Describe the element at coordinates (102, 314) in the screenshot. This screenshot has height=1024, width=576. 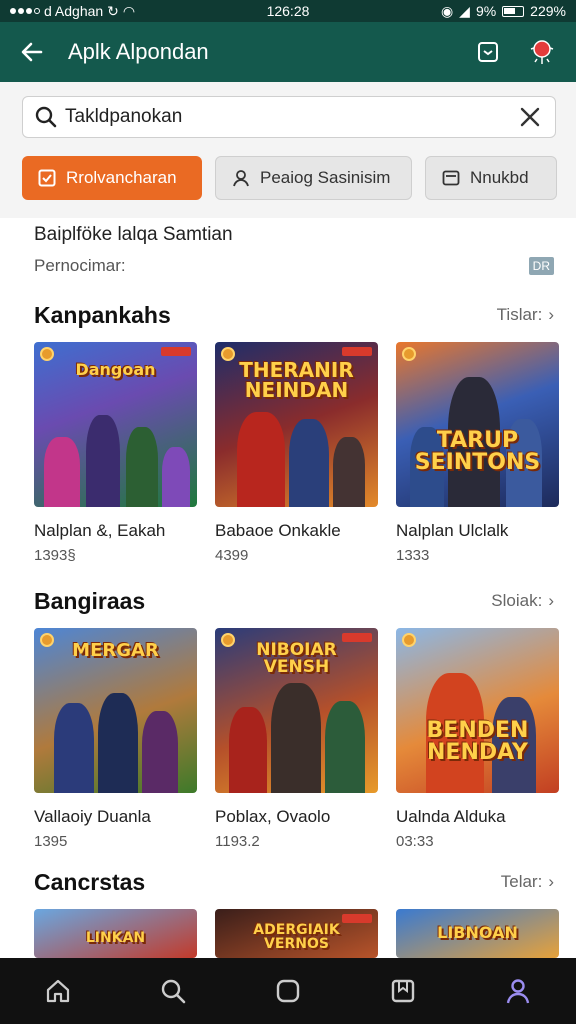
I see `section-title: Kanpankahs` at that location.